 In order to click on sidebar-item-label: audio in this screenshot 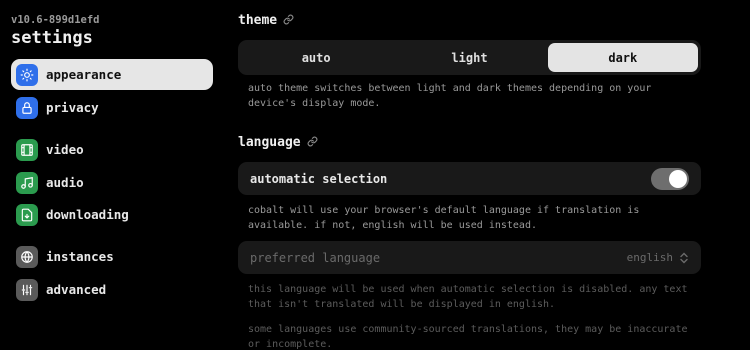, I will do `click(65, 182)`.